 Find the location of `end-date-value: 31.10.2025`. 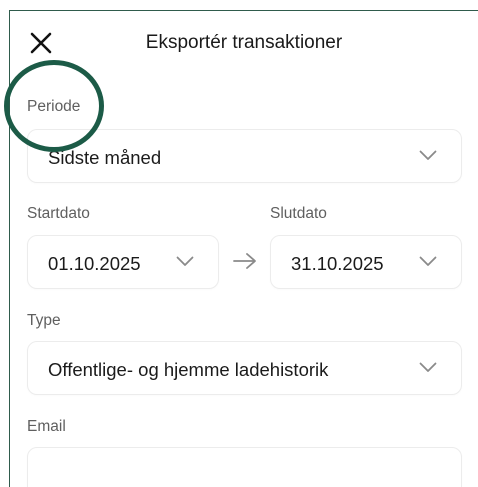

end-date-value: 31.10.2025 is located at coordinates (337, 263).